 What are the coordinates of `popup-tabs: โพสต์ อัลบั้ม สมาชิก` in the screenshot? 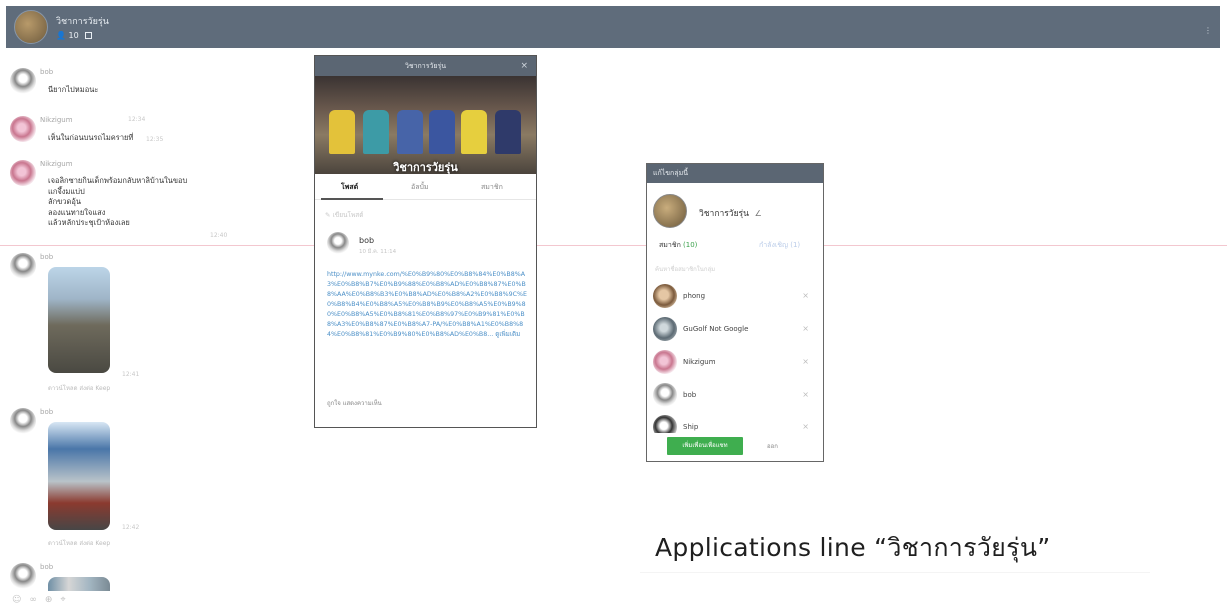 It's located at (425, 187).